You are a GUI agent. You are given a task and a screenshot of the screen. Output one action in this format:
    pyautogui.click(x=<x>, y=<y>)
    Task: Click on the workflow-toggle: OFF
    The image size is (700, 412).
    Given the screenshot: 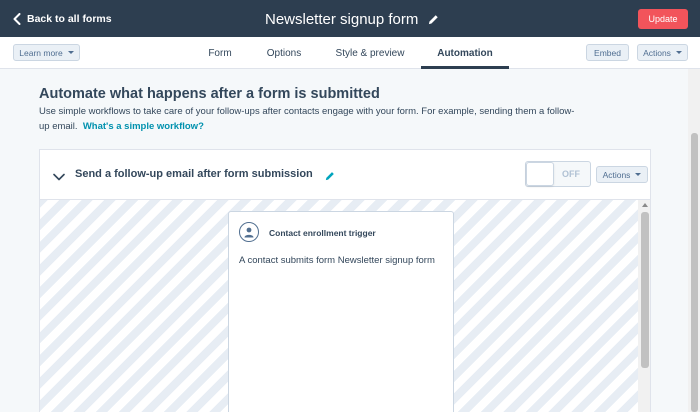 What is the action you would take?
    pyautogui.click(x=558, y=174)
    